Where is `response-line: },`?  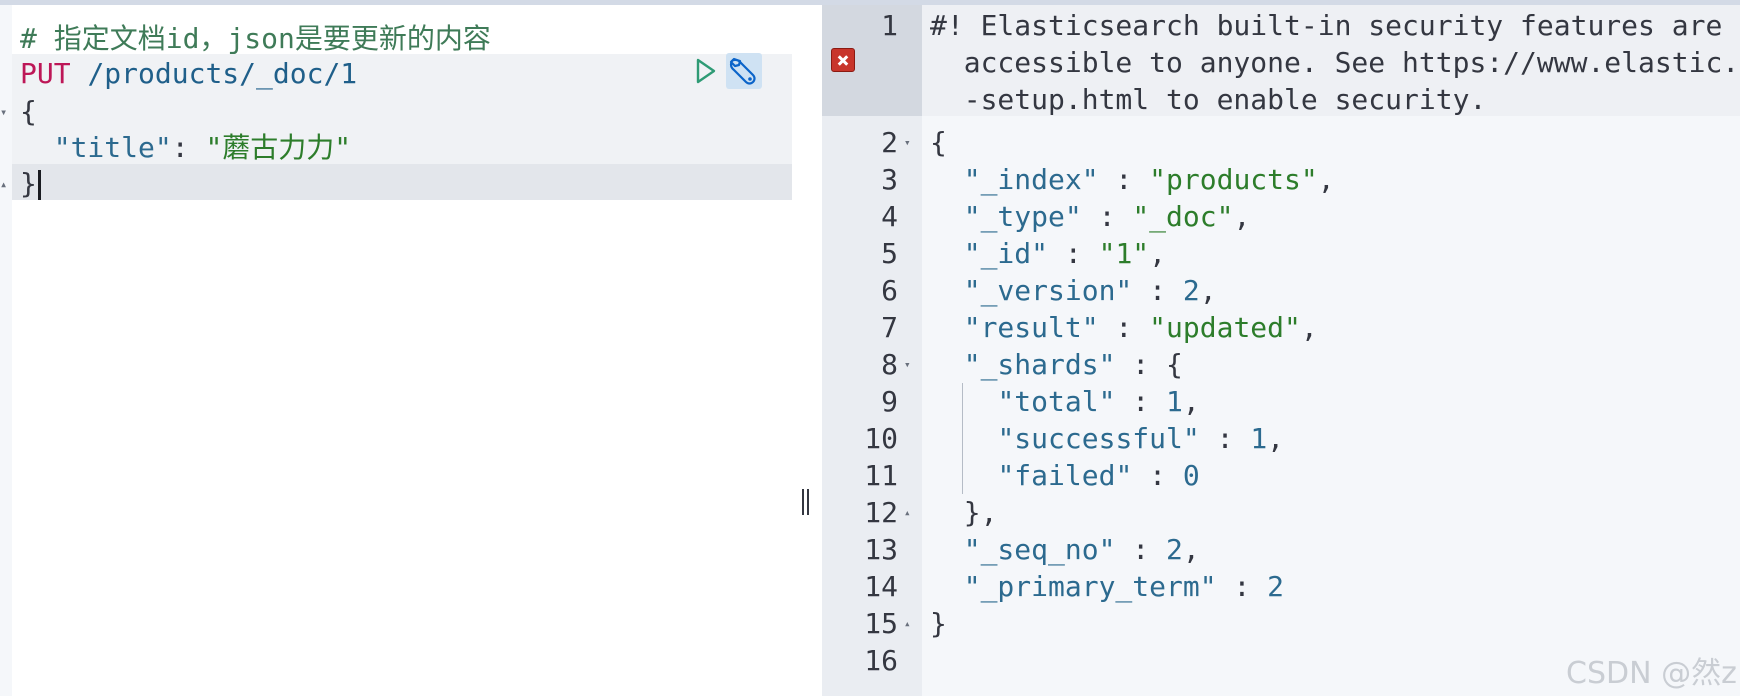 response-line: }, is located at coordinates (964, 512).